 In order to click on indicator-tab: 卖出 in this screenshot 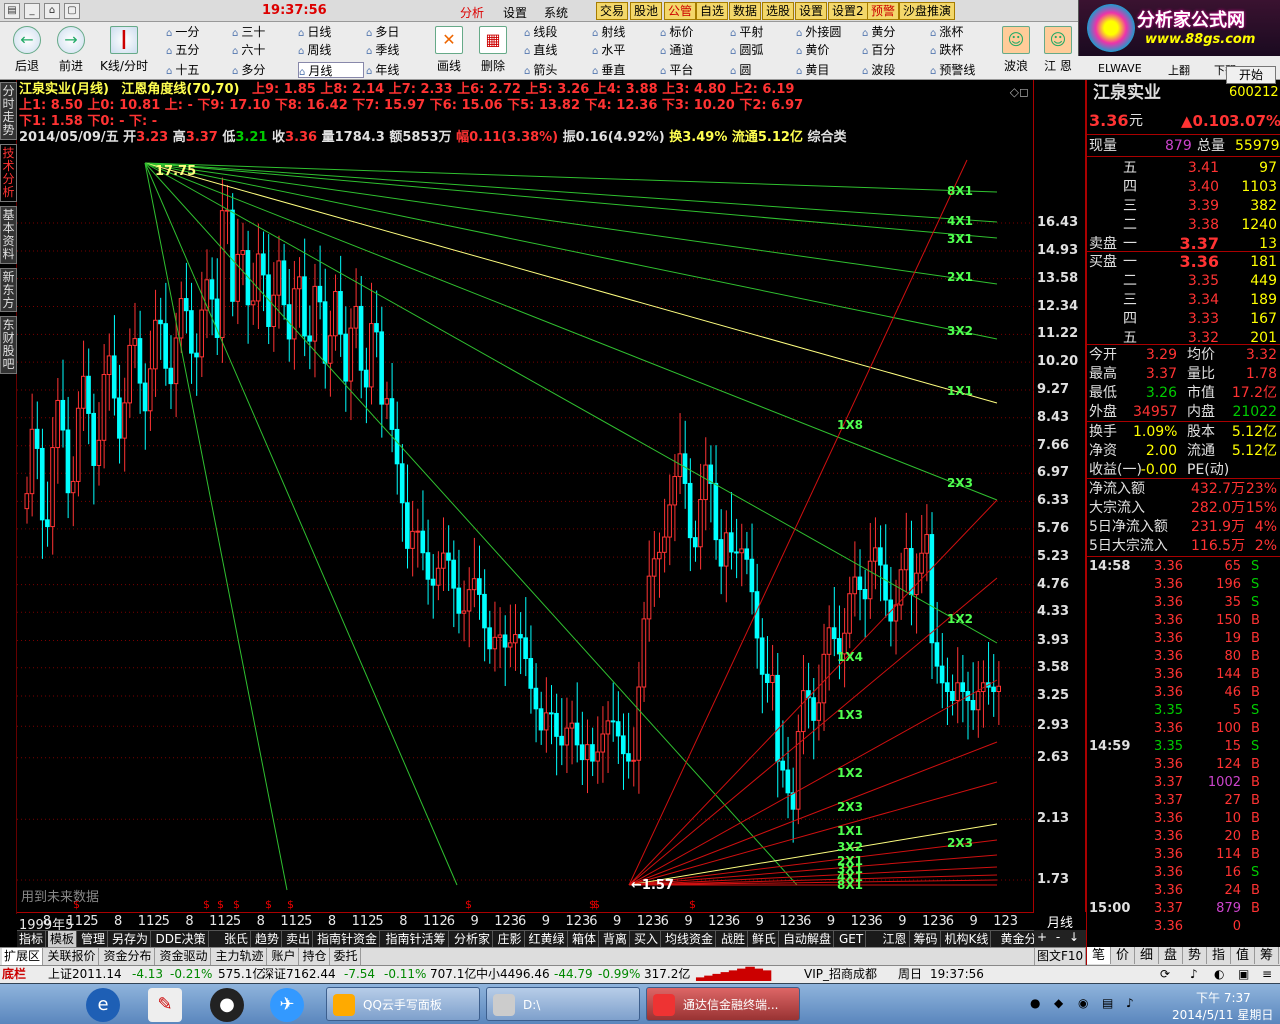, I will do `click(299, 939)`.